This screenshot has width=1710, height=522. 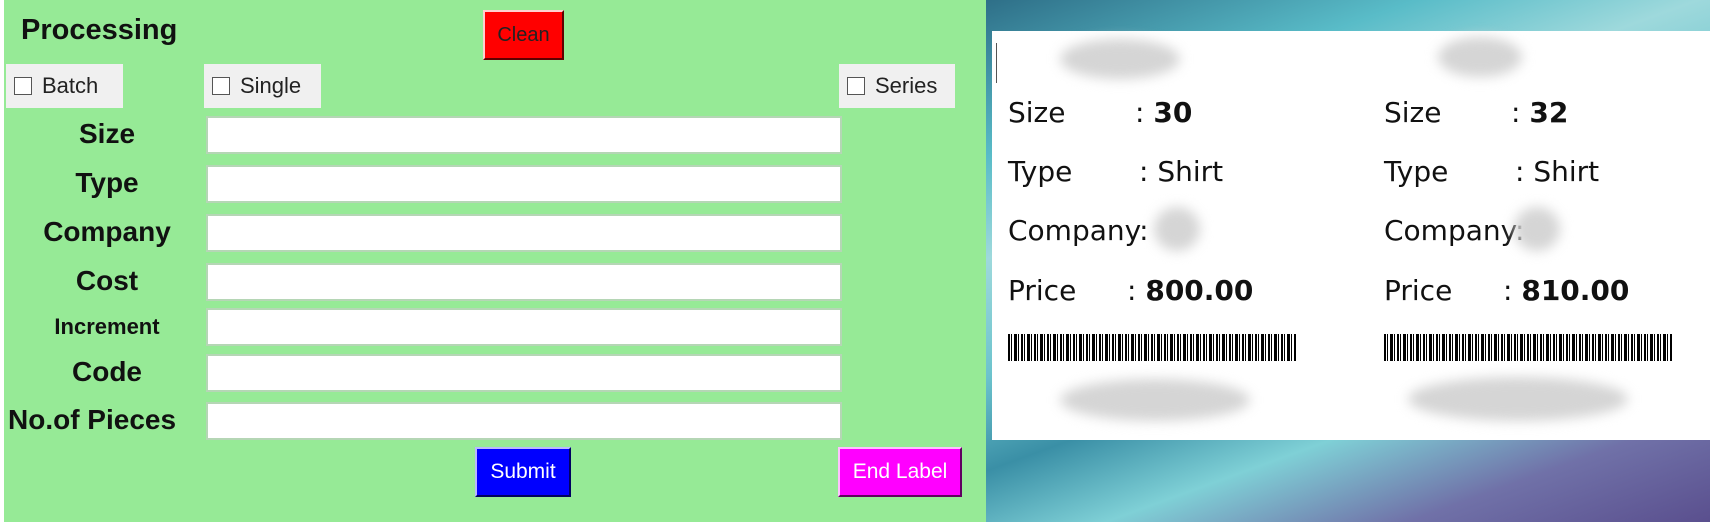 I want to click on company-input, so click(x=524, y=233).